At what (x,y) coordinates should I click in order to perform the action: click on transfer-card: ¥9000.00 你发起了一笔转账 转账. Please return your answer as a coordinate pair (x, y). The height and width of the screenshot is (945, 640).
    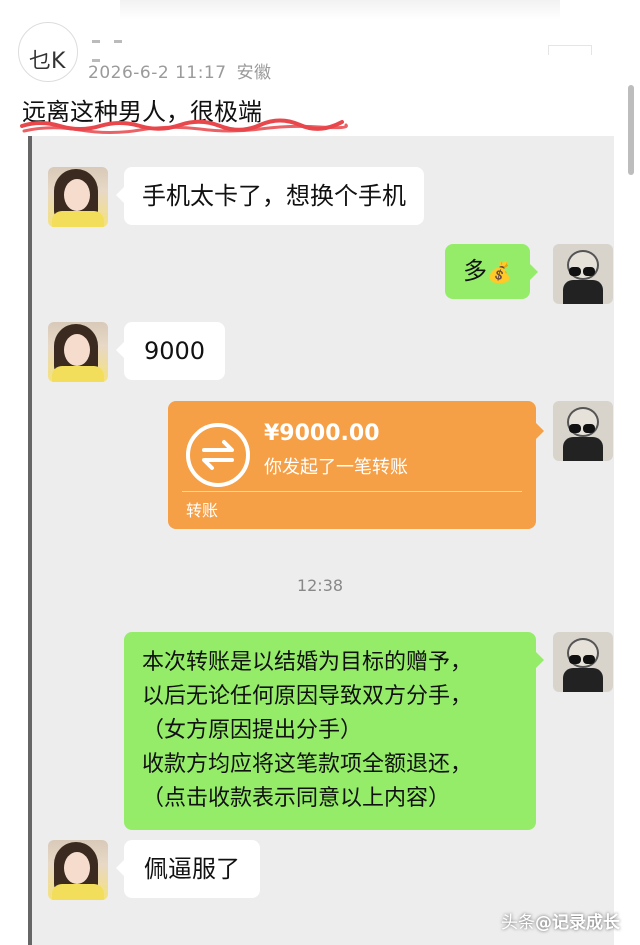
    Looking at the image, I should click on (356, 465).